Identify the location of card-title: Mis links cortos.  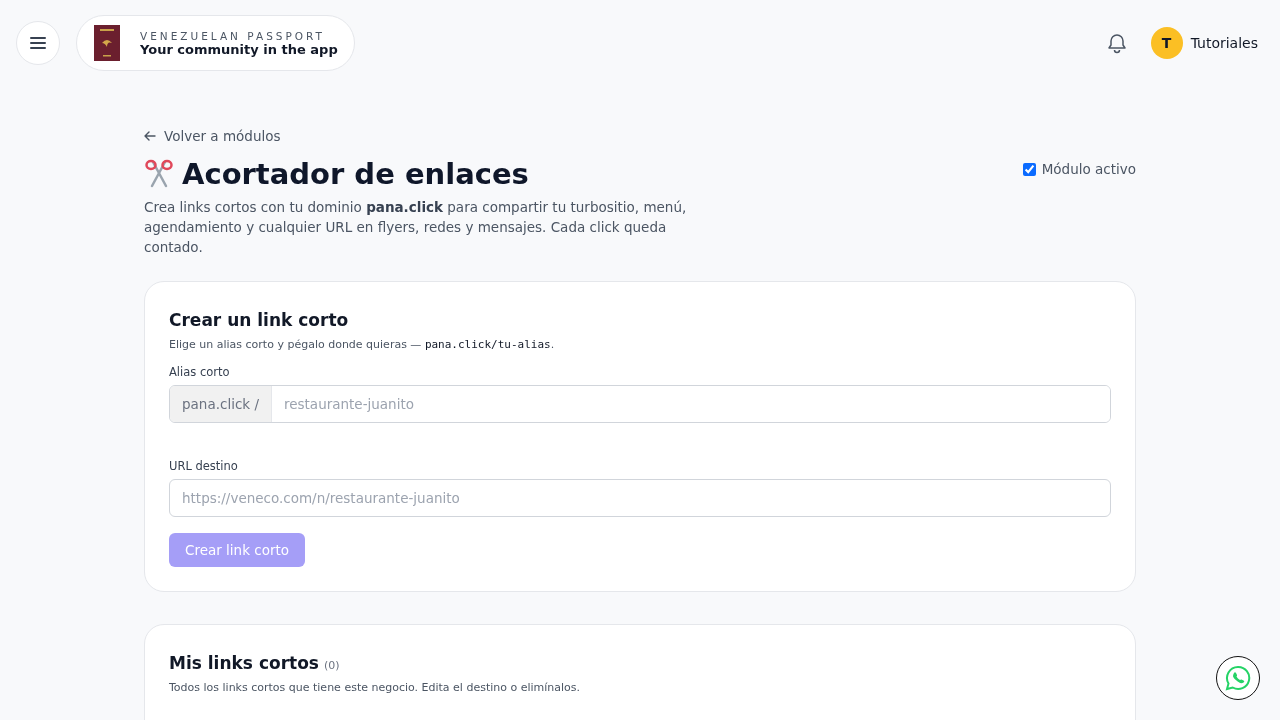
(244, 663).